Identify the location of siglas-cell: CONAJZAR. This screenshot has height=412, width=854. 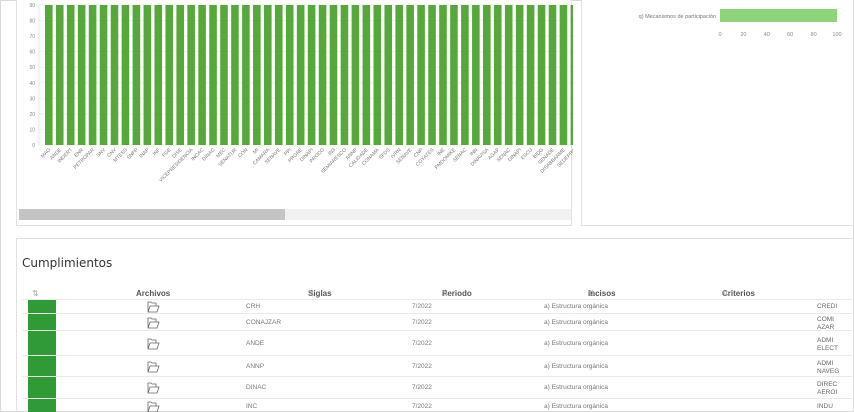
(264, 322).